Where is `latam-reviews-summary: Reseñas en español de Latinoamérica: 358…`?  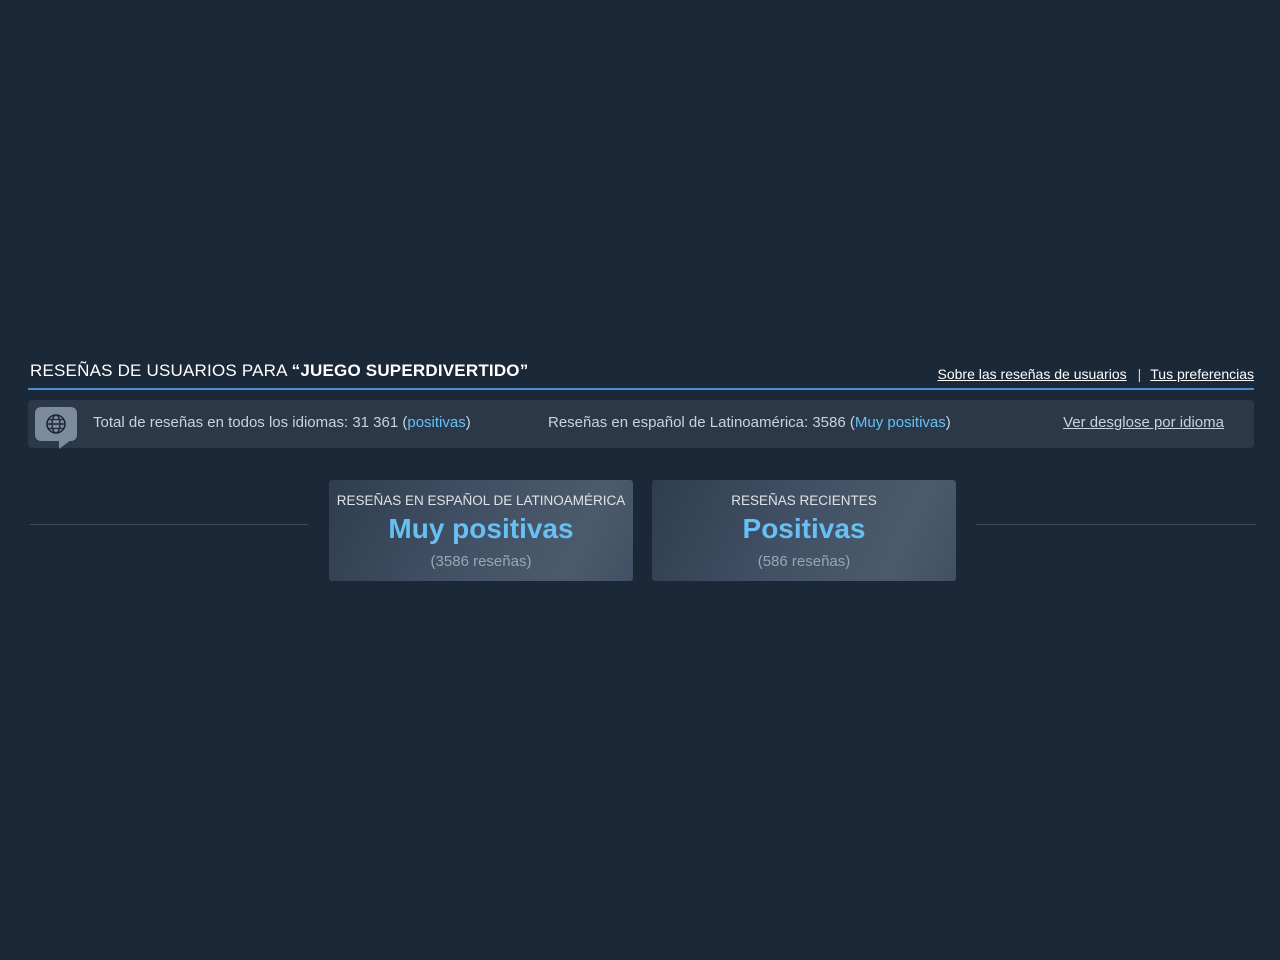
latam-reviews-summary: Reseñas en español de Latinoamérica: 358… is located at coordinates (749, 422).